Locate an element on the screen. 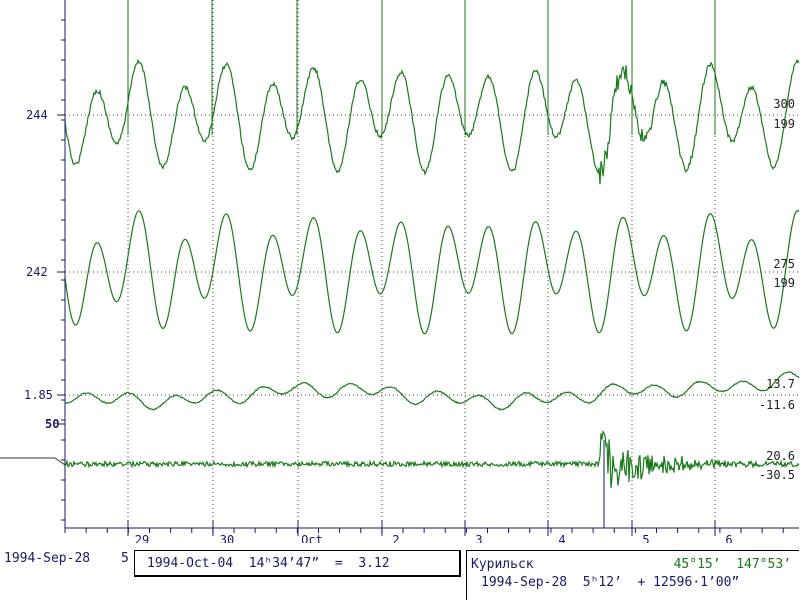 The height and width of the screenshot is (600, 800). trace-residual is located at coordinates (432, 391).